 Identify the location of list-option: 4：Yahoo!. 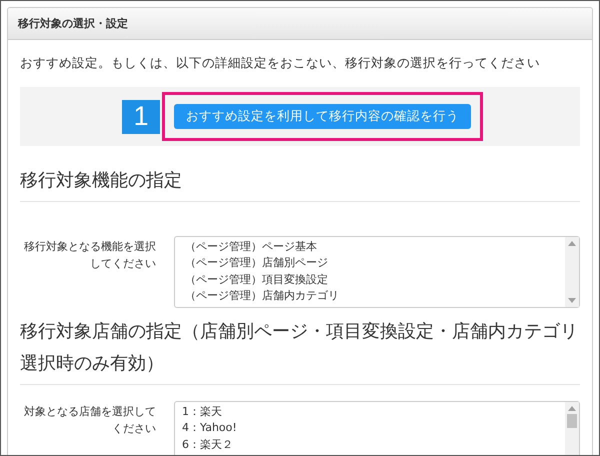
(373, 428).